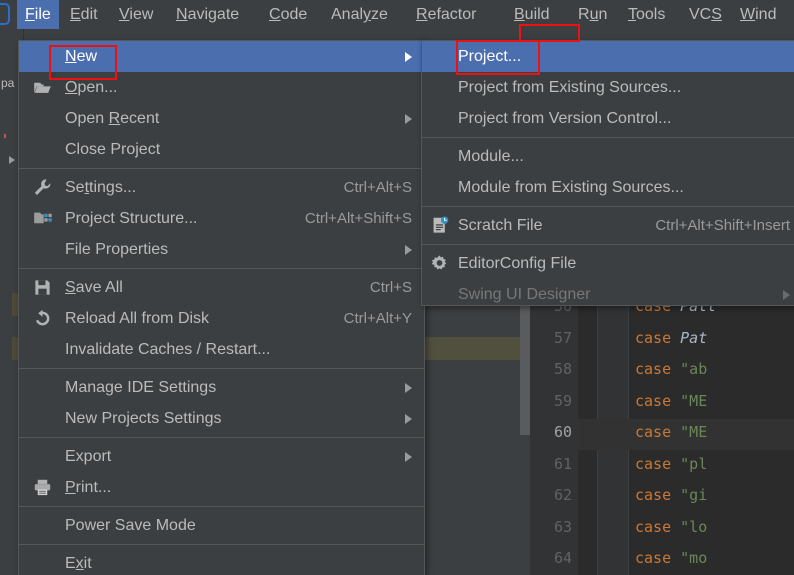 Image resolution: width=794 pixels, height=575 pixels. What do you see at coordinates (221, 218) in the screenshot?
I see `menu-item-project-structure: Project Structure... Ctrl+Alt+Shift+S` at bounding box center [221, 218].